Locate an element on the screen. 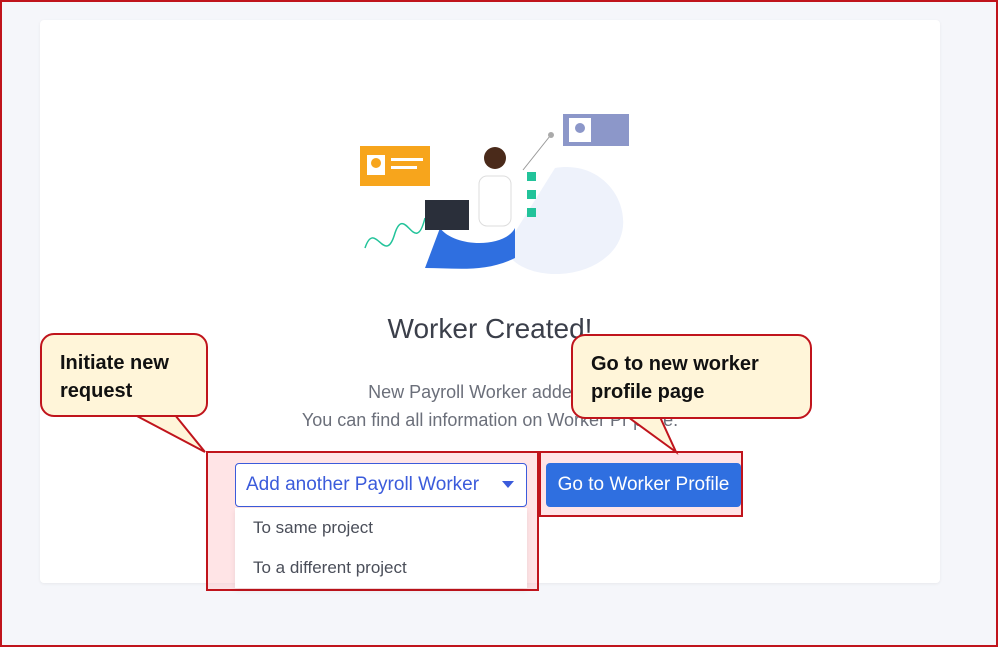 The width and height of the screenshot is (998, 647). add-another-worker-dropdown: Add another Payroll Worker is located at coordinates (381, 485).